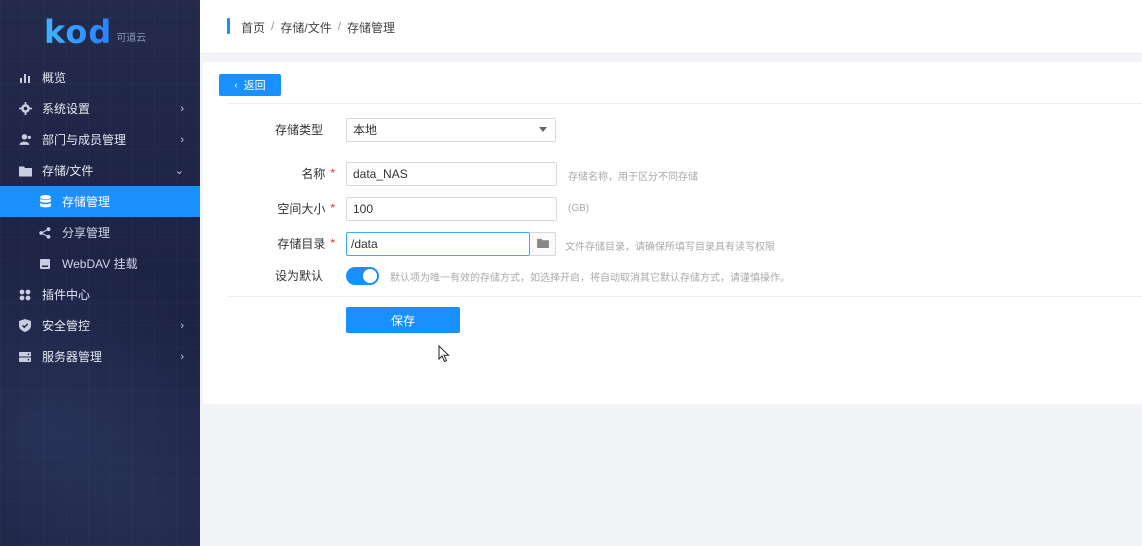  I want to click on sidebar-subitem-label: WebDAV 挂载, so click(100, 264).